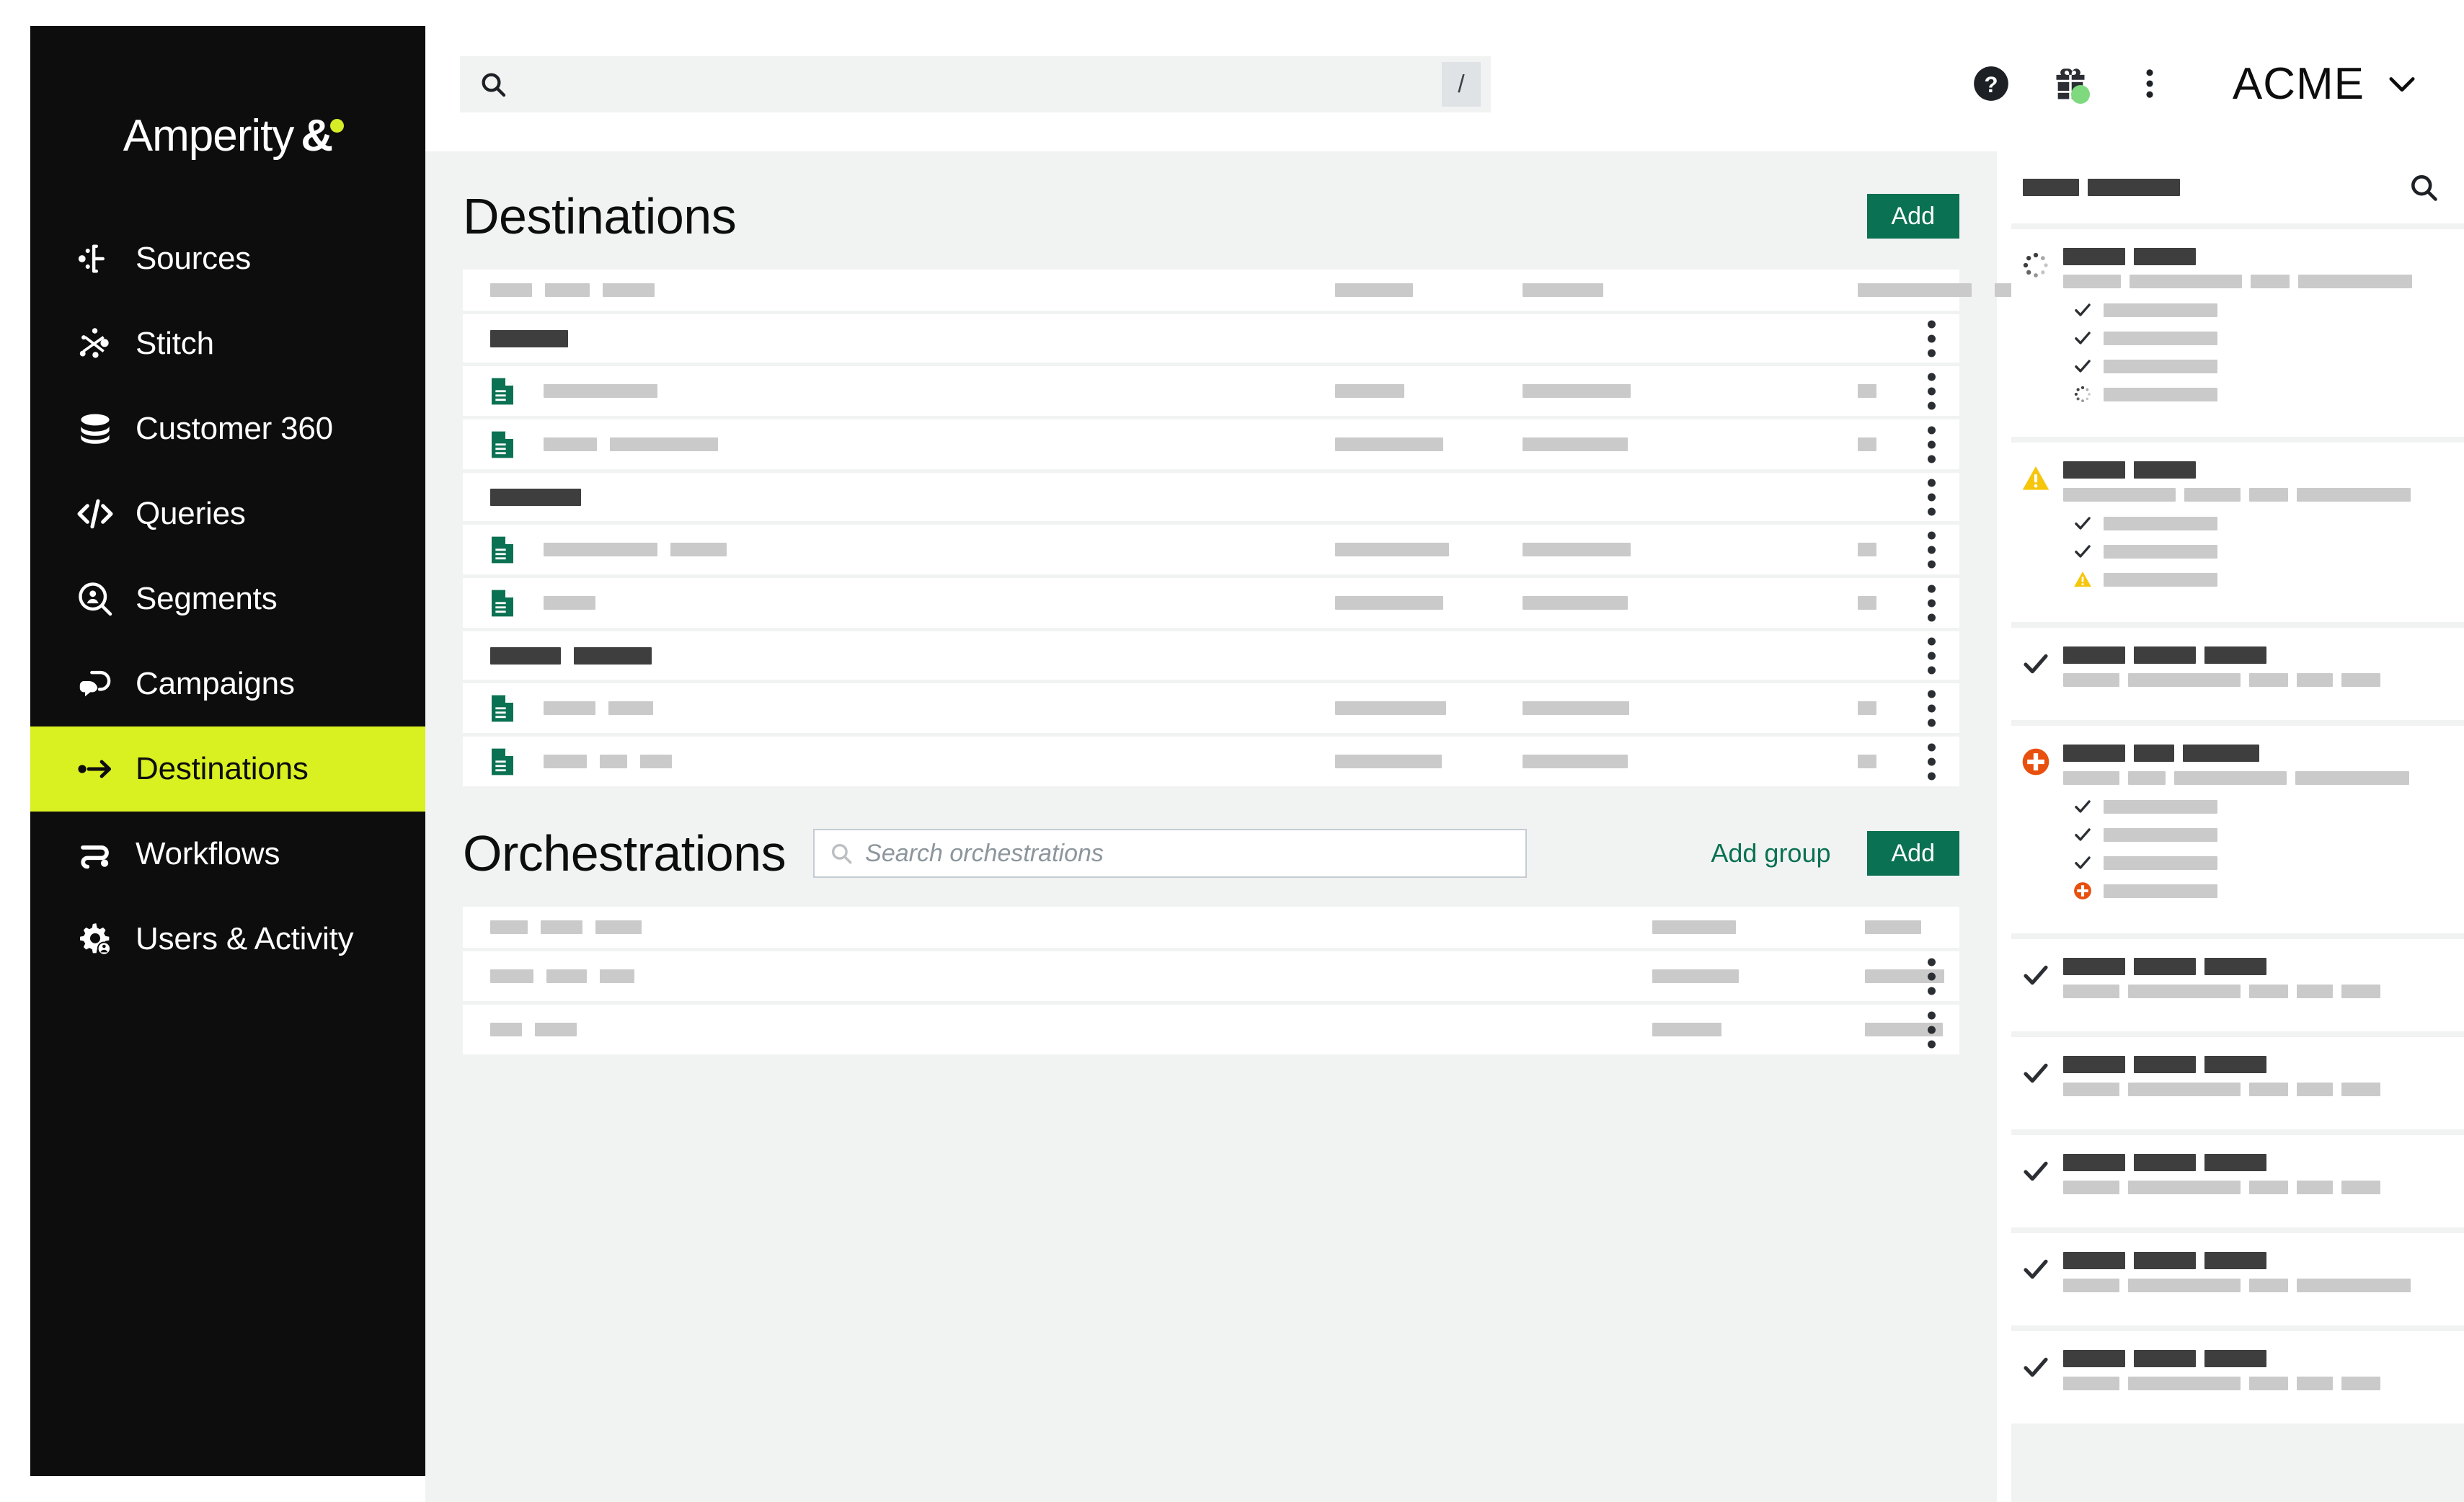 Image resolution: width=2464 pixels, height=1502 pixels. I want to click on add-orchestration-button: Add, so click(1912, 853).